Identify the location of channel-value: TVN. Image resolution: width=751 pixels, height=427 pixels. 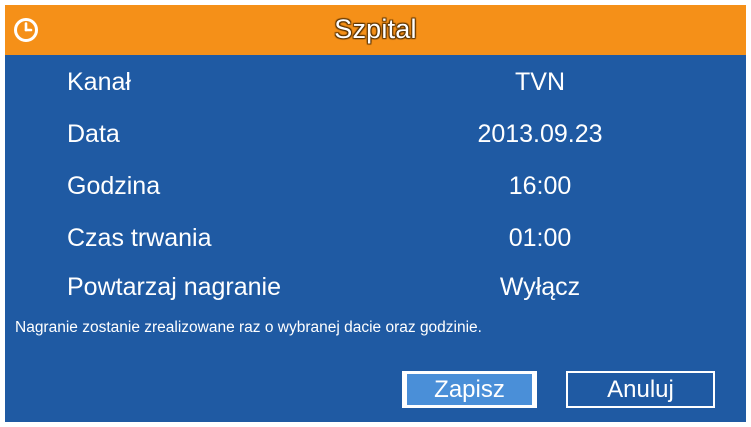
(540, 82).